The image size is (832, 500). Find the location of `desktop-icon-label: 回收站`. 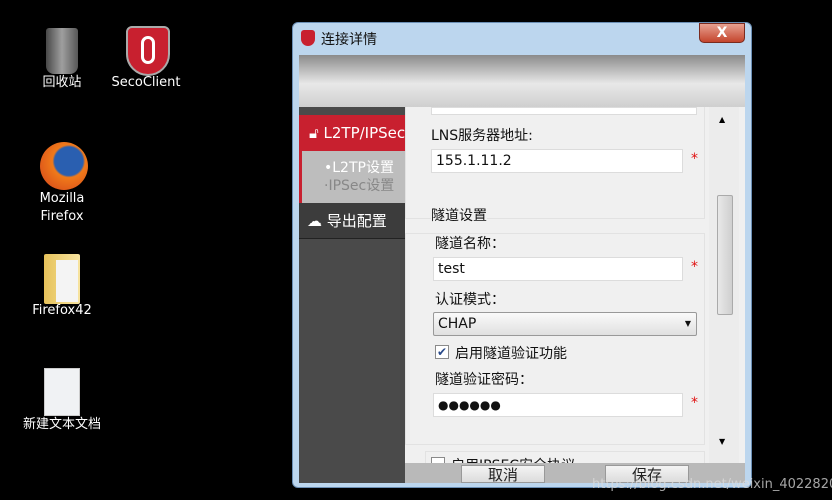

desktop-icon-label: 回收站 is located at coordinates (62, 82).